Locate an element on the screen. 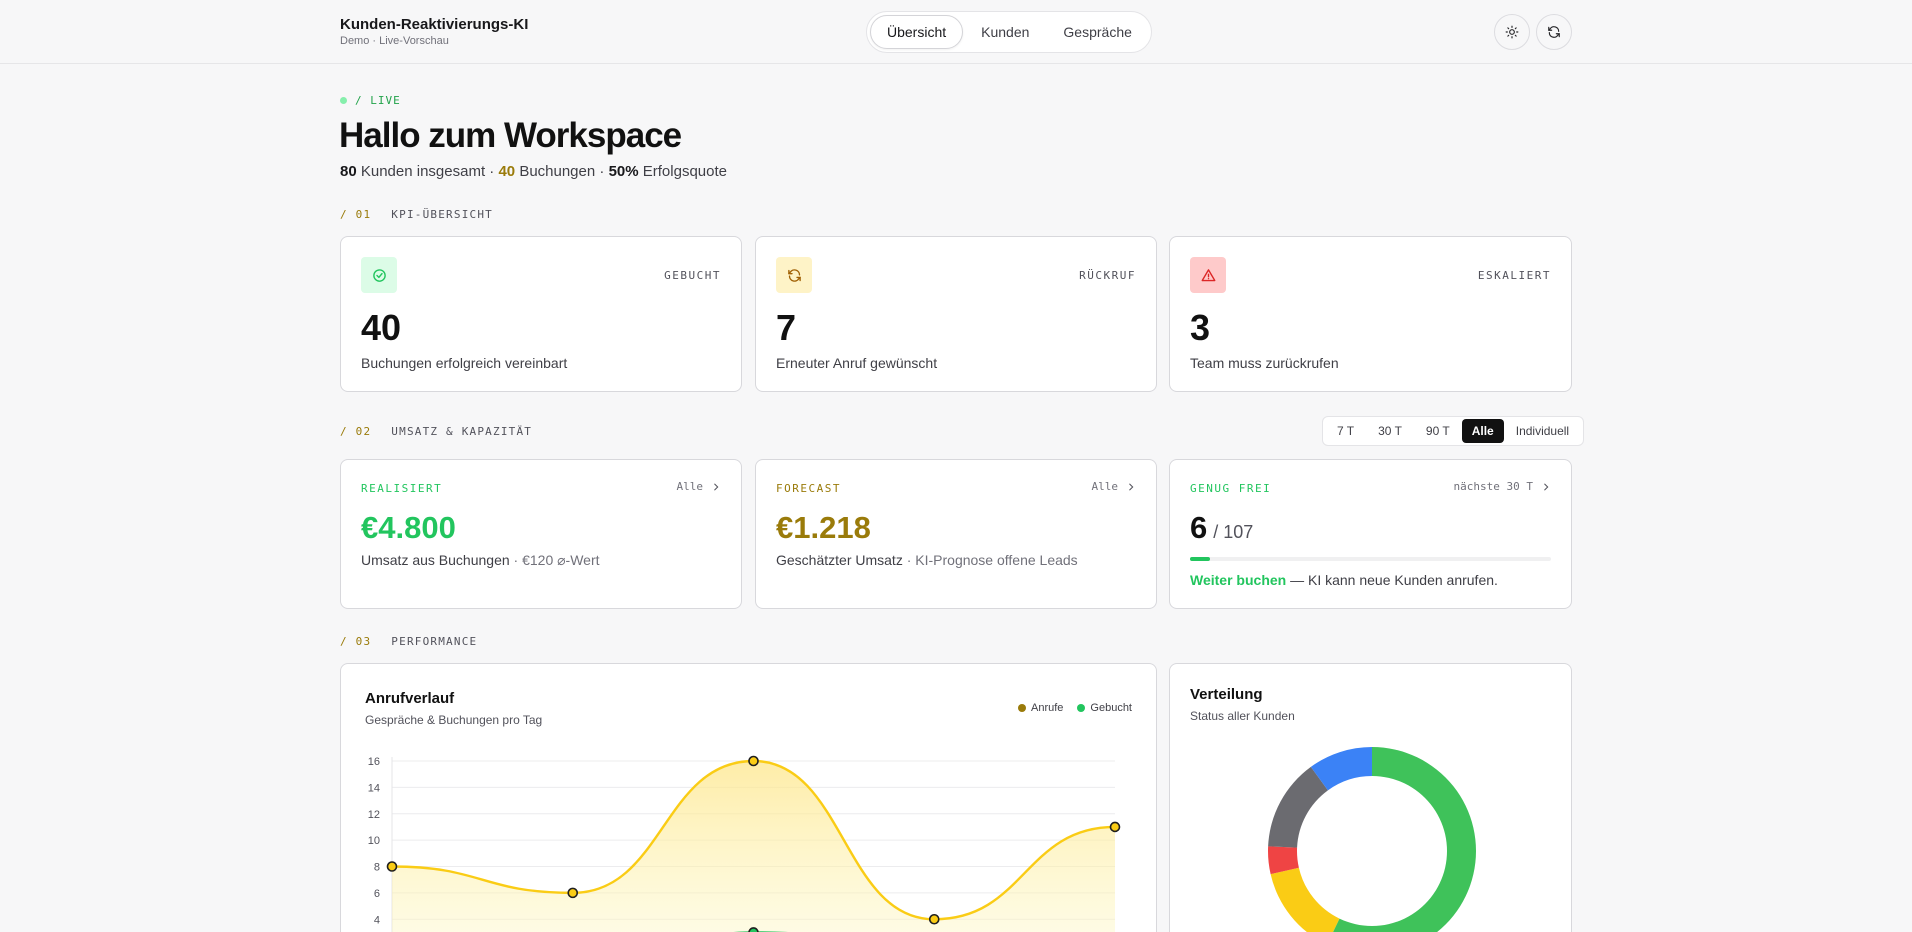 The height and width of the screenshot is (932, 1912). y-tick-label: 16 is located at coordinates (374, 762).